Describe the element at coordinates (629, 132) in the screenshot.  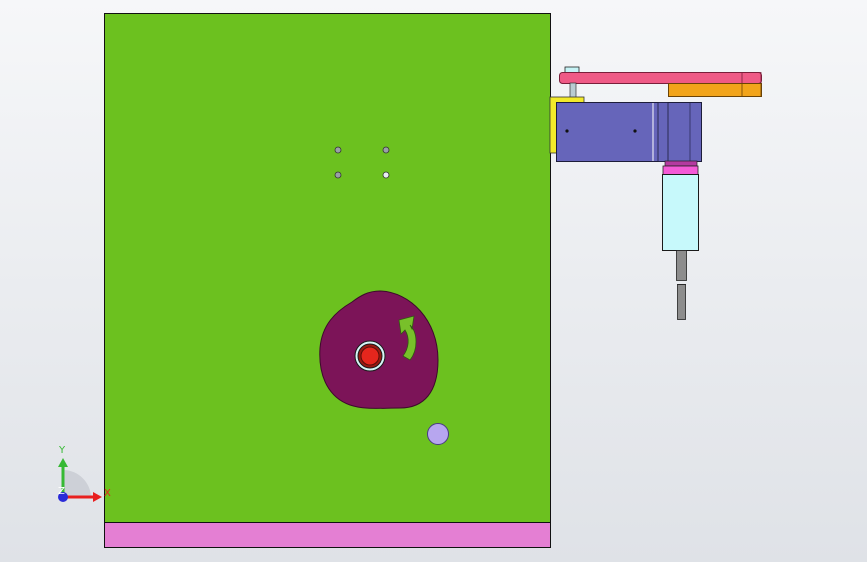
I see `motor-block` at that location.